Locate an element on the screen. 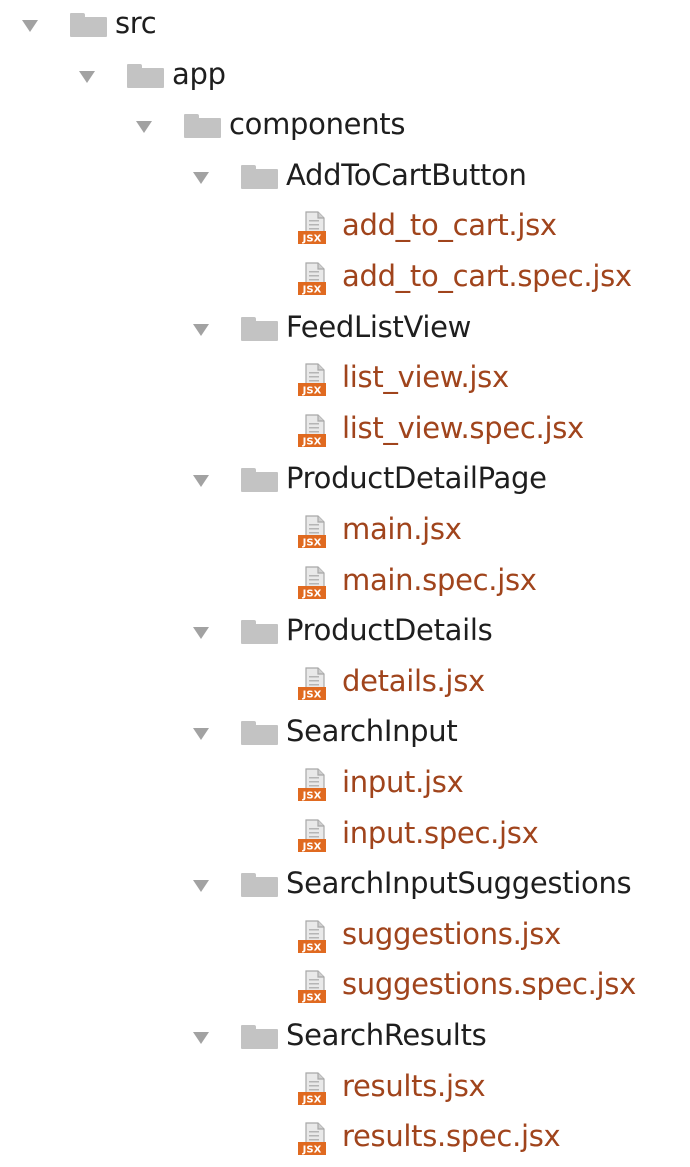 The width and height of the screenshot is (690, 1167). tree-folder-searchresults: SearchResults is located at coordinates (345, 1038).